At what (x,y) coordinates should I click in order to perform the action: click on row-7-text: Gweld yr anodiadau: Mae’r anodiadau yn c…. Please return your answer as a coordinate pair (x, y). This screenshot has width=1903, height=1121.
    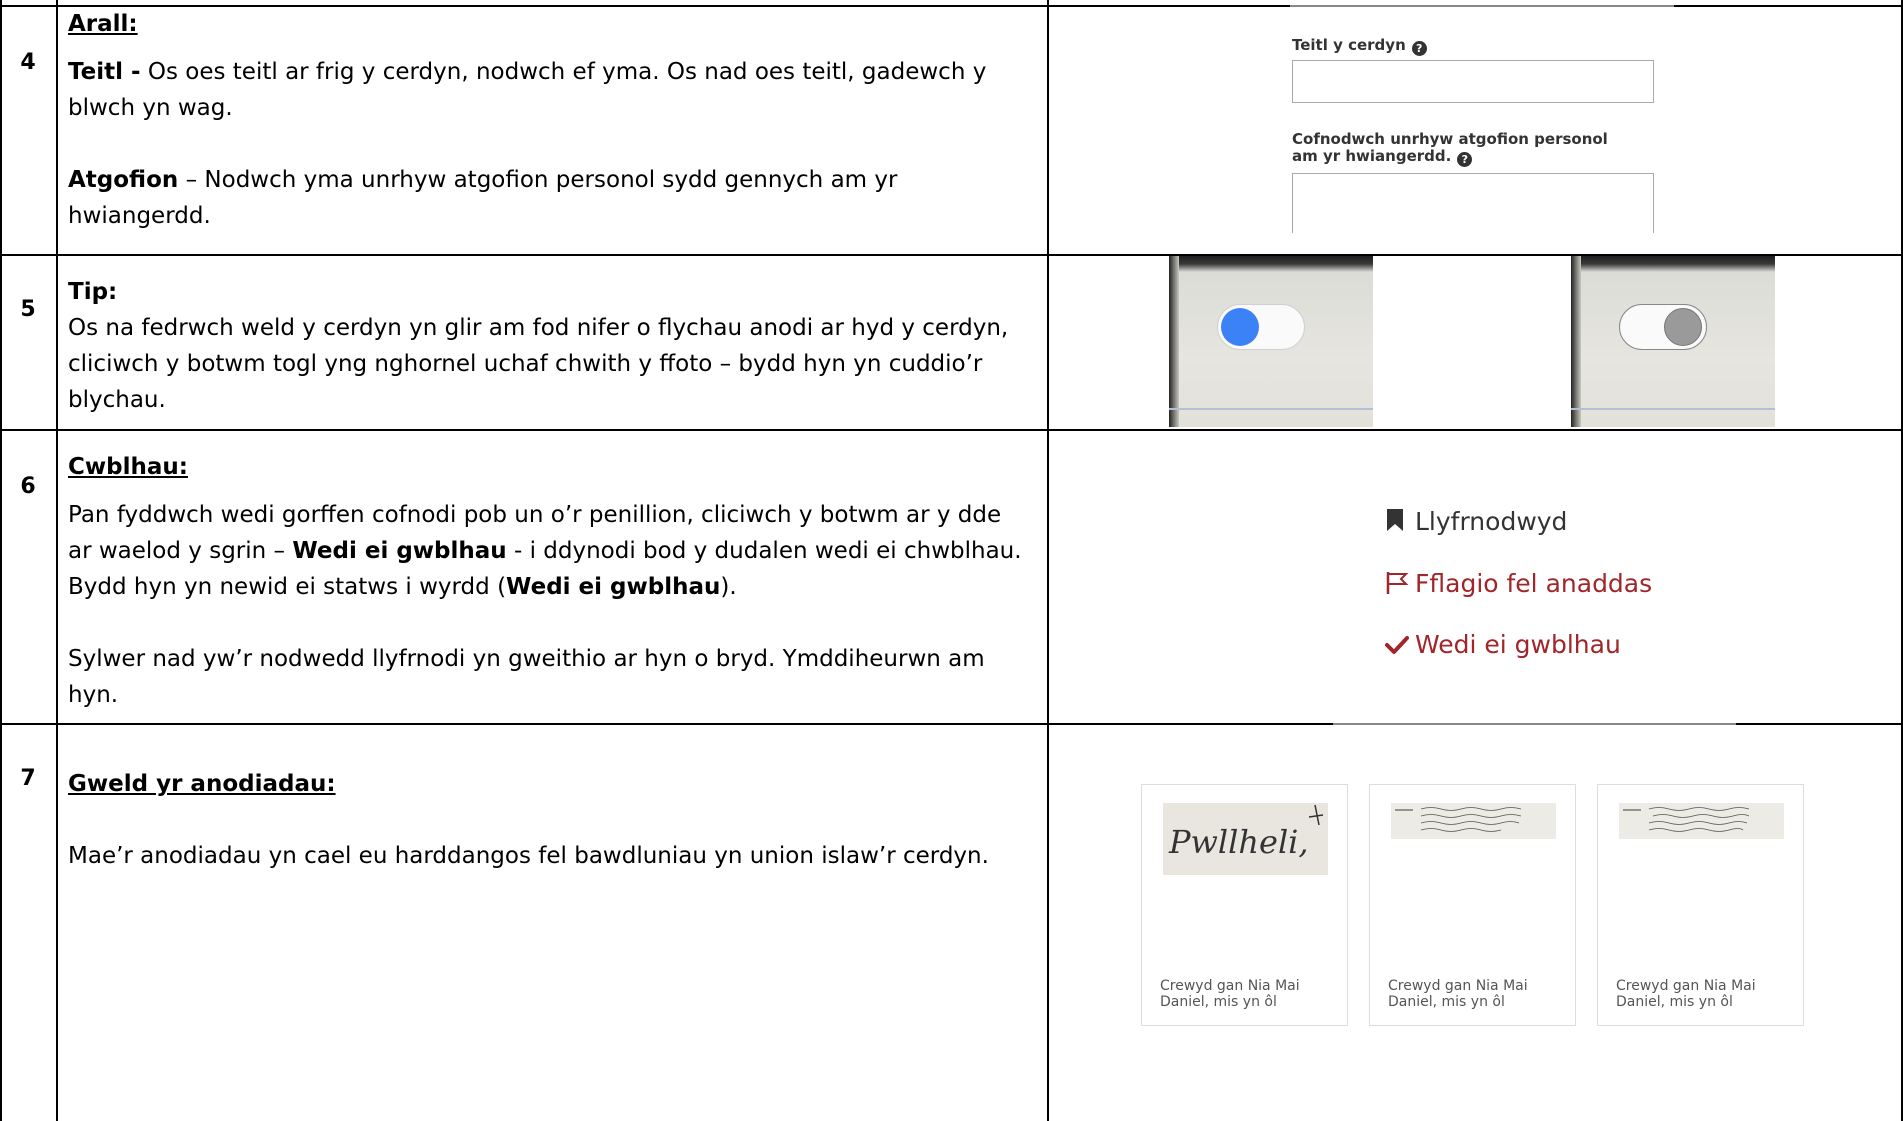
    Looking at the image, I should click on (548, 820).